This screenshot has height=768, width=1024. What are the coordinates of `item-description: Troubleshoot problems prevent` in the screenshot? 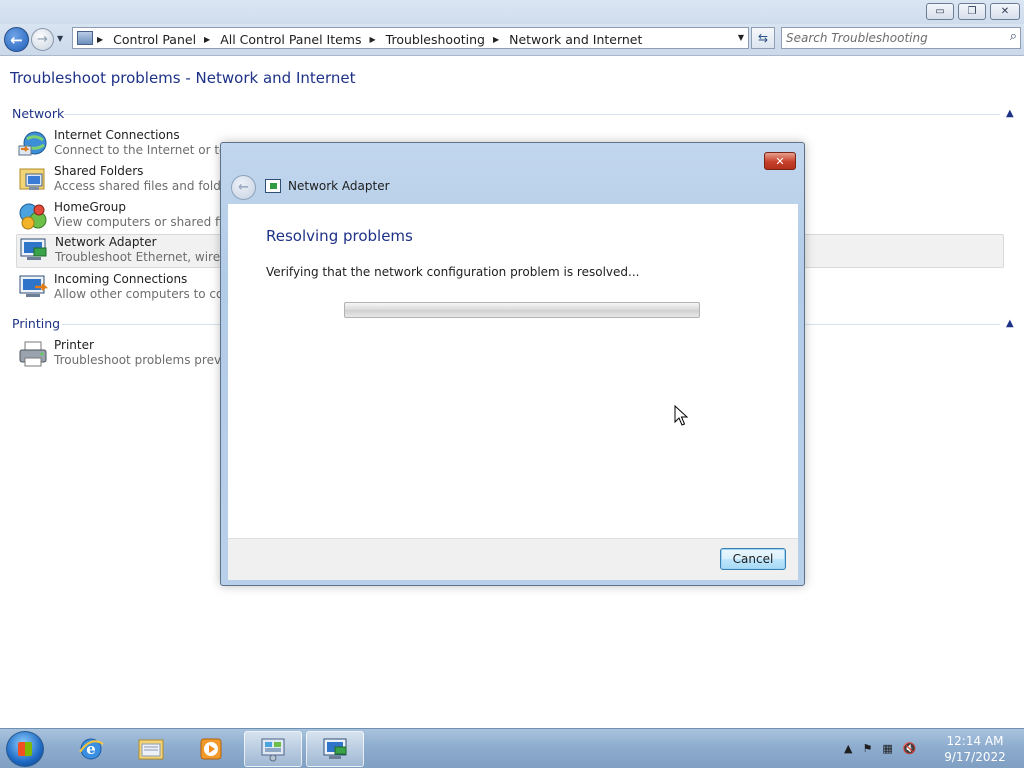 It's located at (147, 360).